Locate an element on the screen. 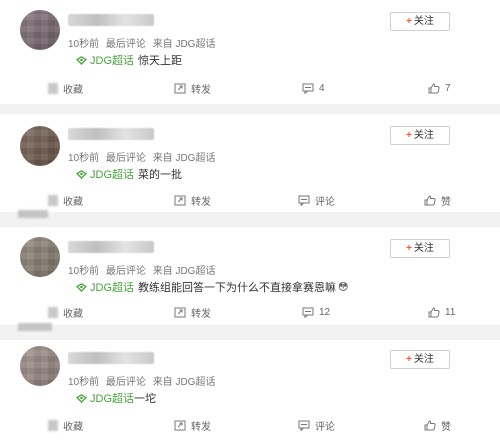  comment-button: 4 is located at coordinates (313, 88).